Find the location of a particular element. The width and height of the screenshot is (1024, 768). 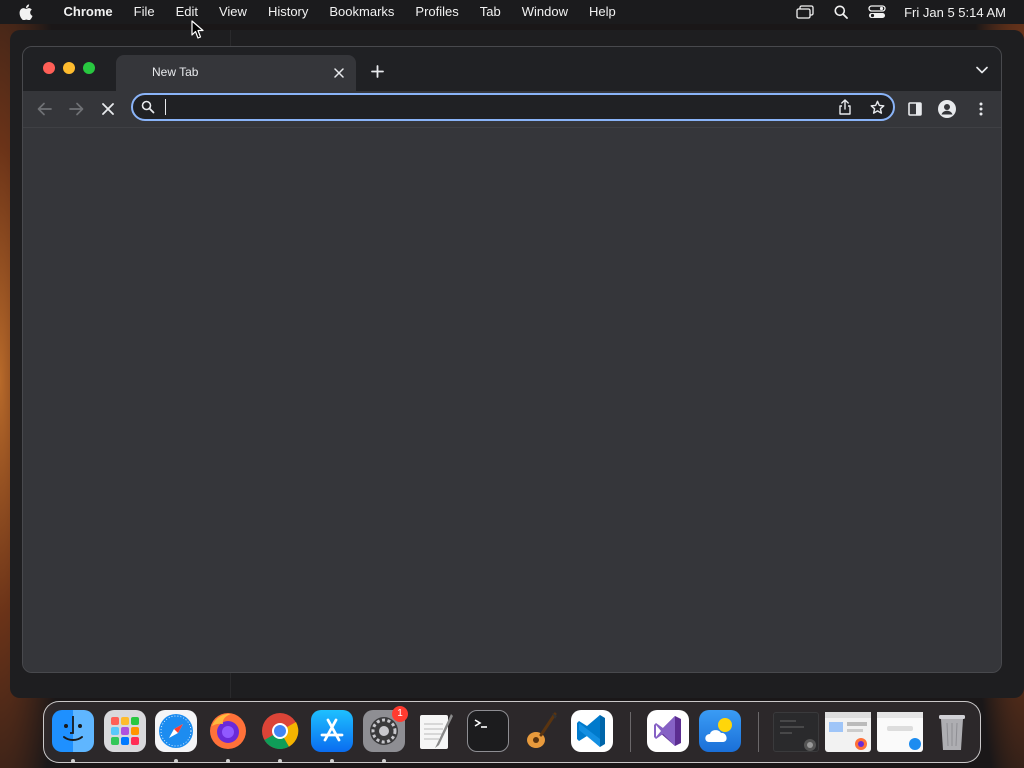

garageband-icon is located at coordinates (540, 731).